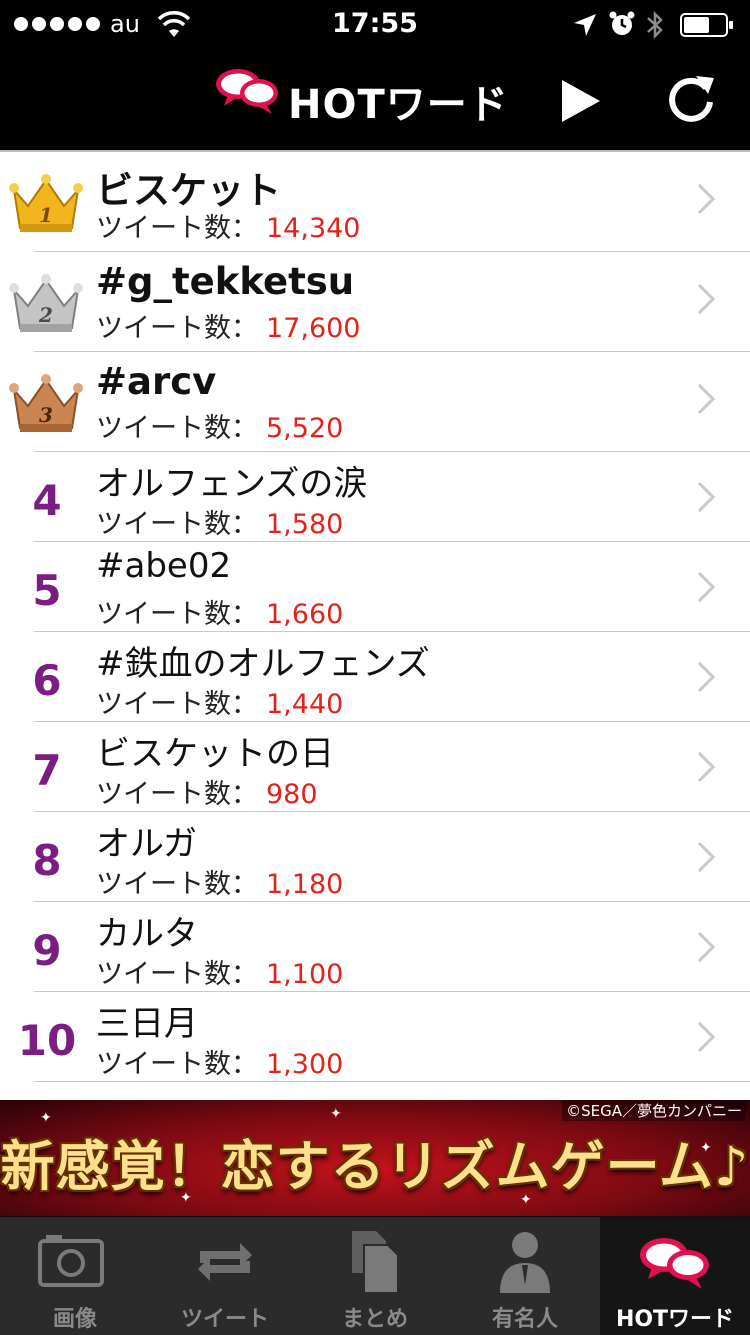  What do you see at coordinates (47, 500) in the screenshot?
I see `rank-number: 4` at bounding box center [47, 500].